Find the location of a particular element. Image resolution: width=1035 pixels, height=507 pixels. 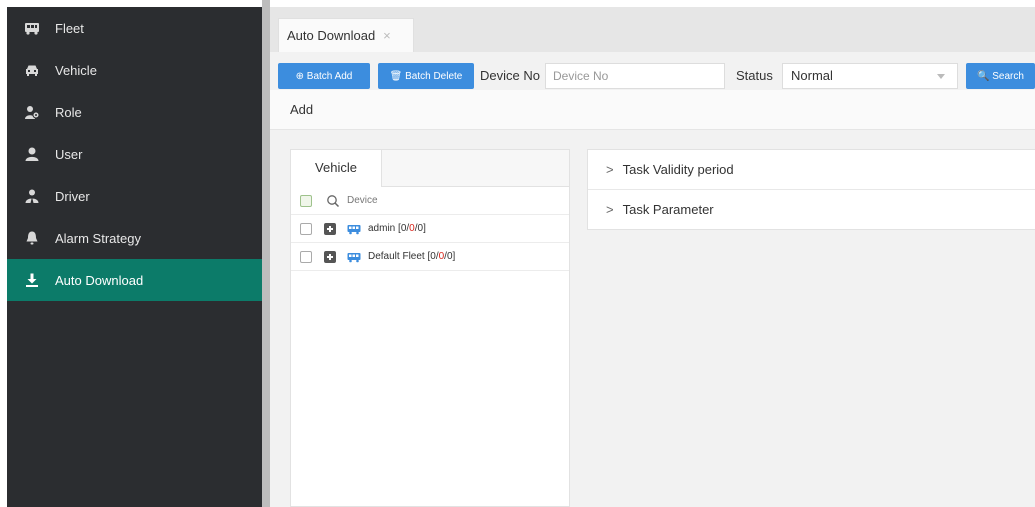

batch-add-button: ⊕ Batch Add is located at coordinates (324, 76).